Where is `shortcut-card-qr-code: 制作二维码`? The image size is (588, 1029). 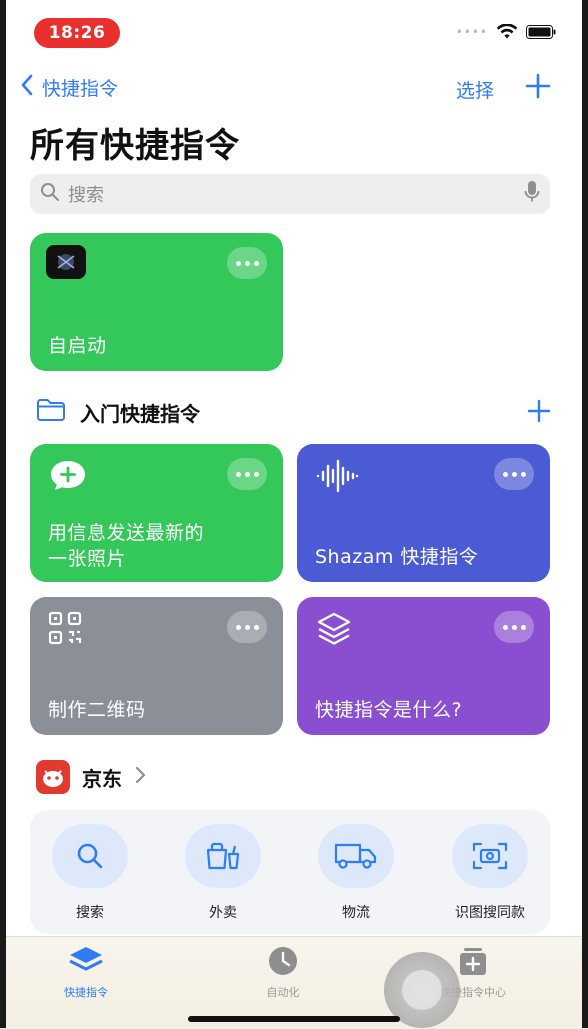 shortcut-card-qr-code: 制作二维码 is located at coordinates (156, 666).